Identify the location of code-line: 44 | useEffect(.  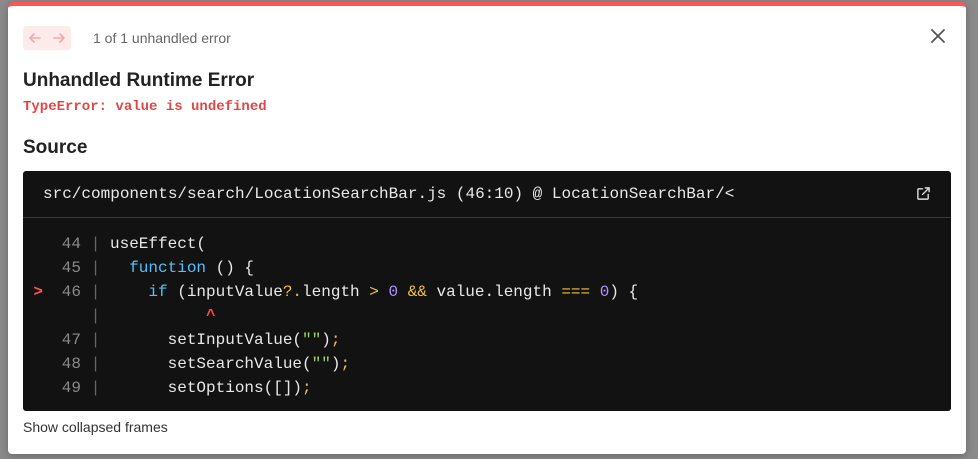
(487, 244).